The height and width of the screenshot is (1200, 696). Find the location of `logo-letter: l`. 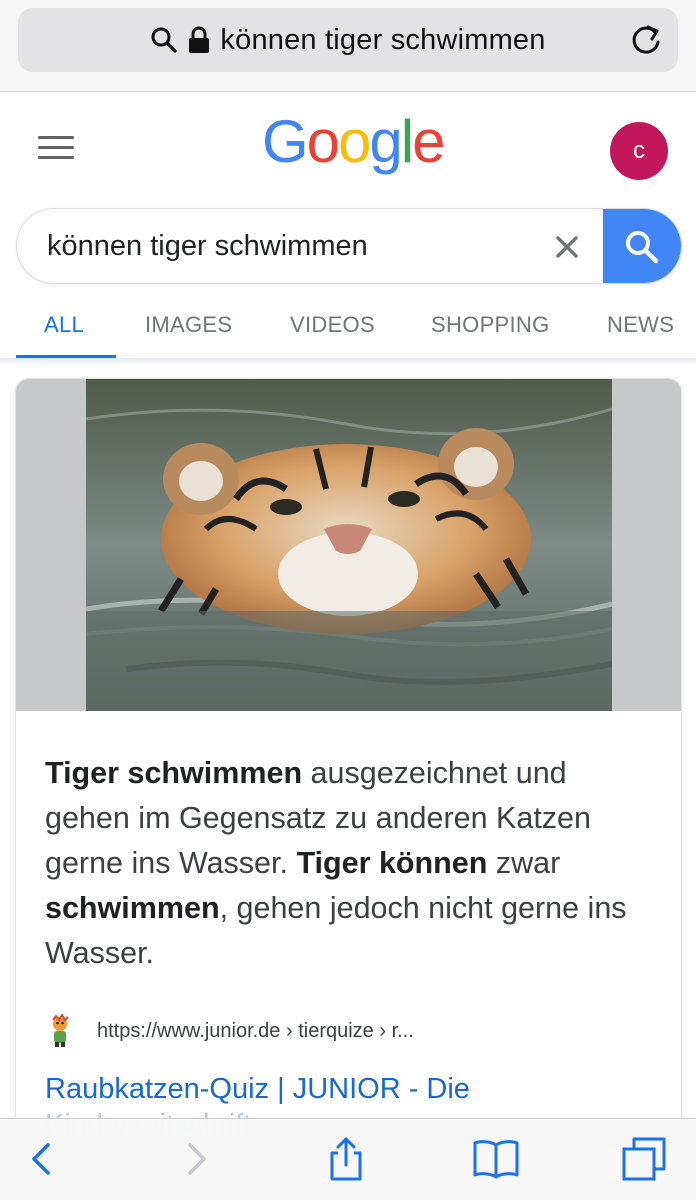

logo-letter: l is located at coordinates (407, 141).